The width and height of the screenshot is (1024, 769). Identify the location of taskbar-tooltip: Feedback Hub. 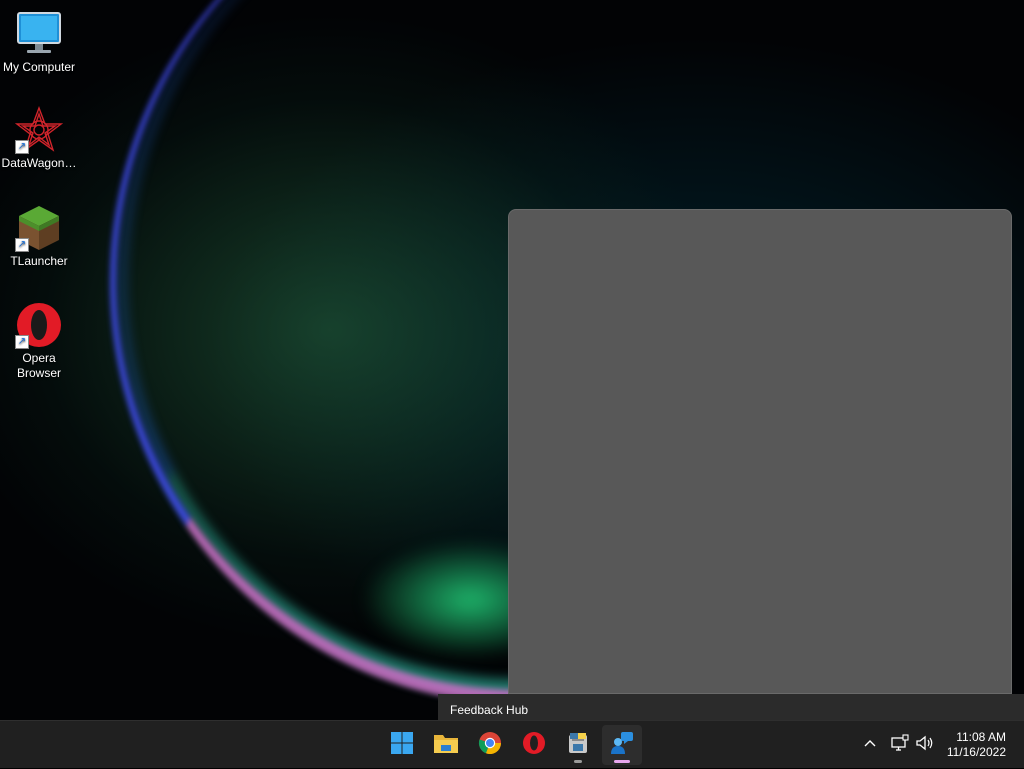
(731, 707).